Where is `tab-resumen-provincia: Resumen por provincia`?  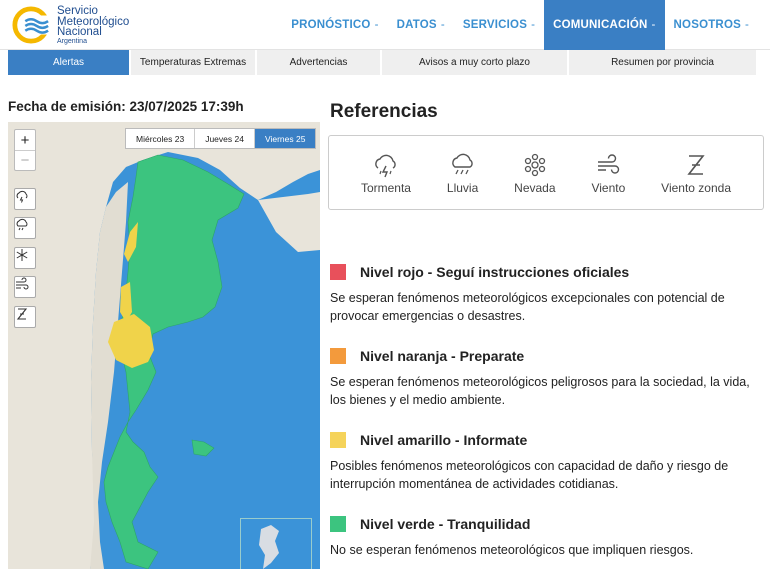
tab-resumen-provincia: Resumen por provincia is located at coordinates (662, 62).